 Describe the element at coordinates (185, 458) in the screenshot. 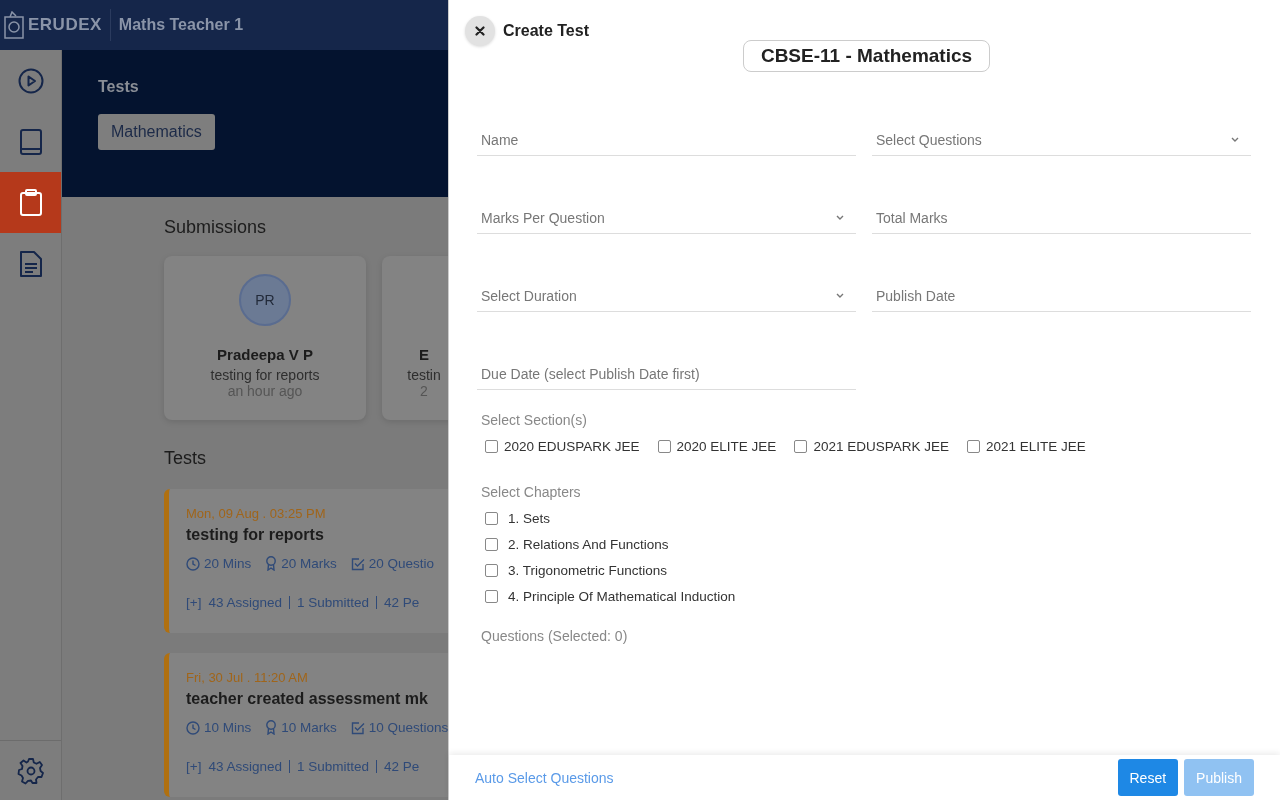

I see `section-title: Tests` at that location.